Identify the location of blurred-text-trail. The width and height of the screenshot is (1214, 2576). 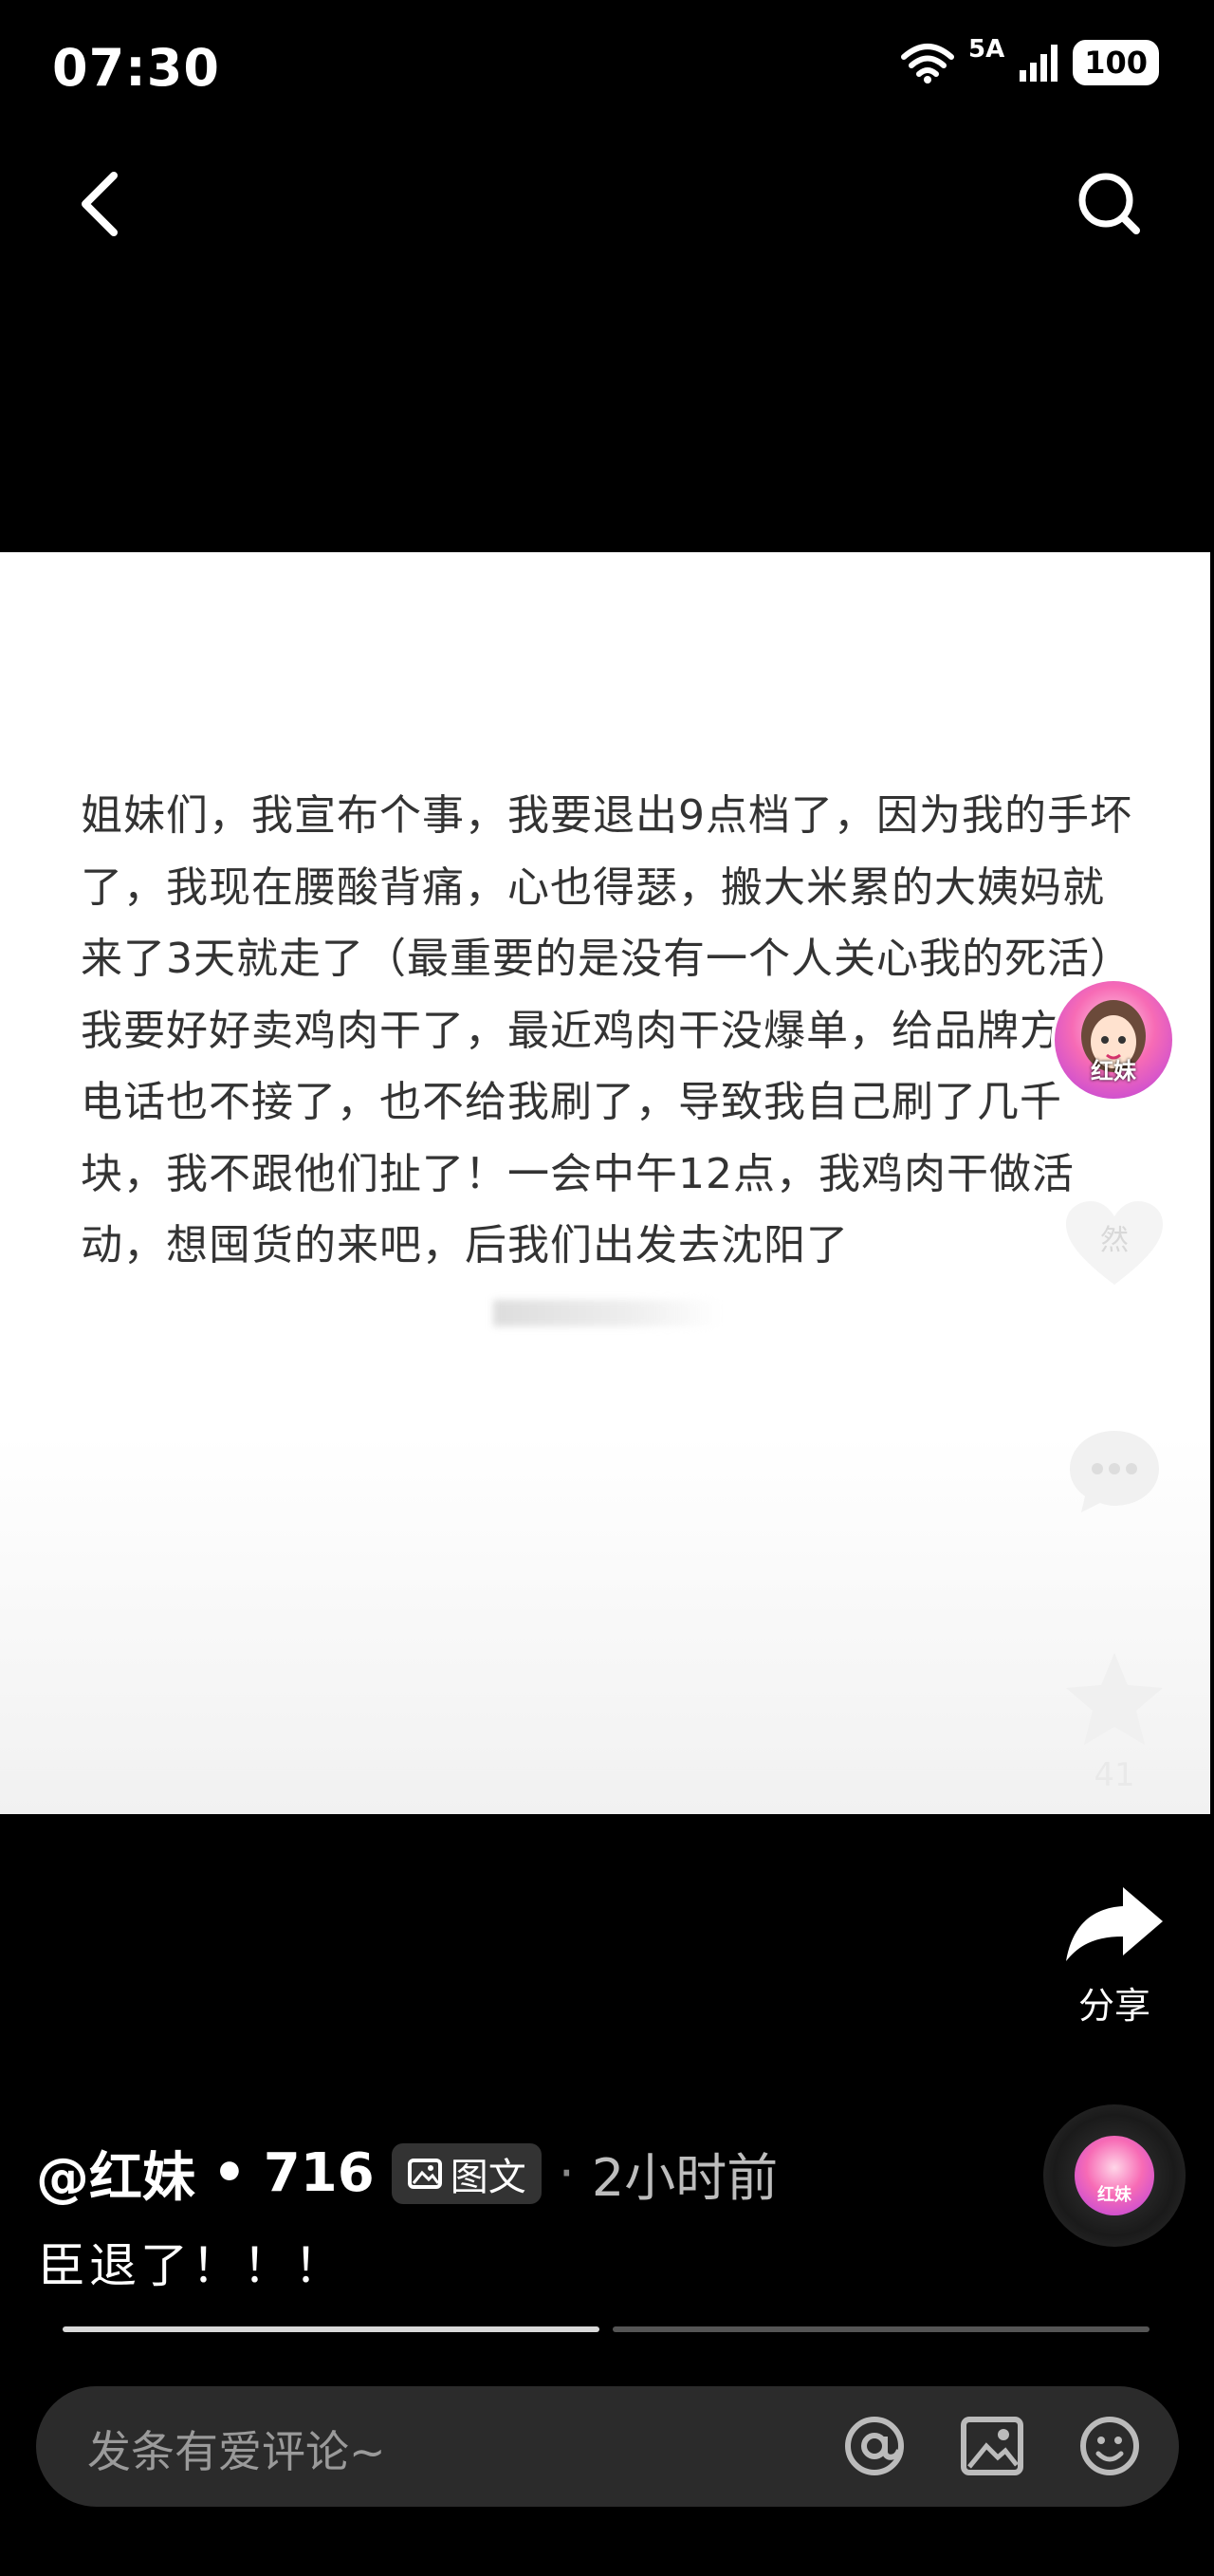
(607, 1313).